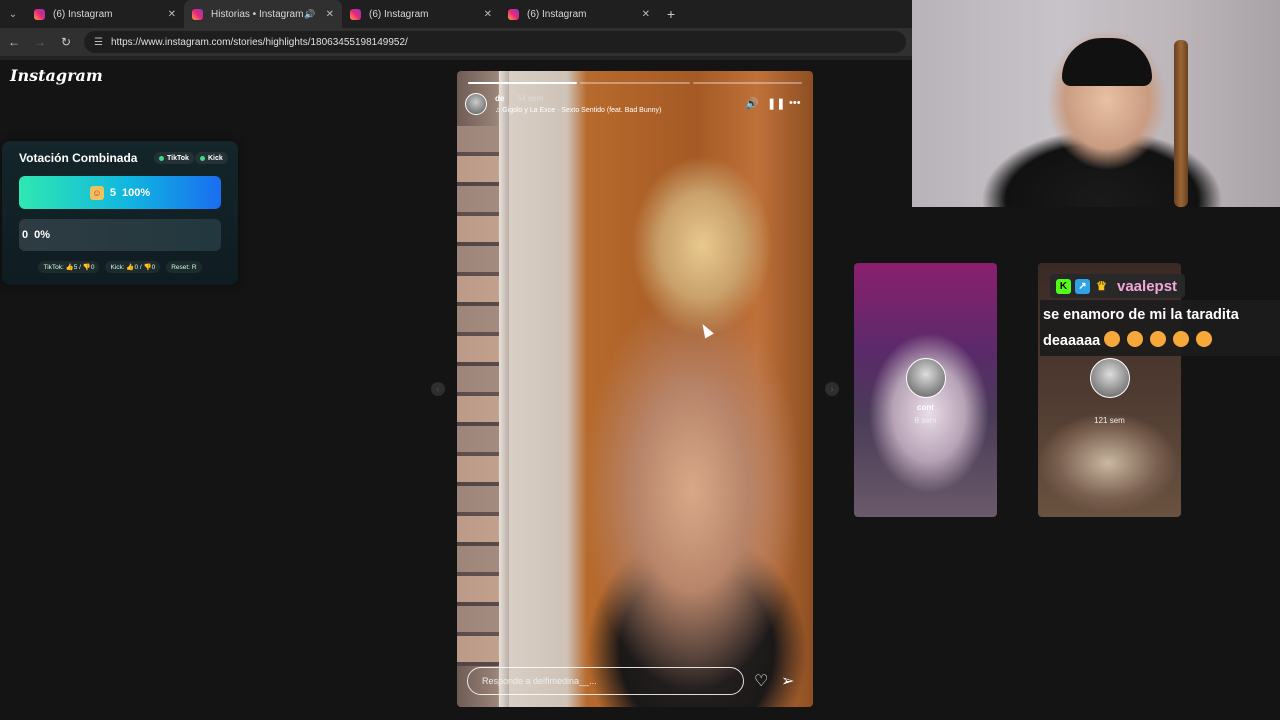 The height and width of the screenshot is (720, 1280). Describe the element at coordinates (1147, 286) in the screenshot. I see `chat-username: vaalepst` at that location.